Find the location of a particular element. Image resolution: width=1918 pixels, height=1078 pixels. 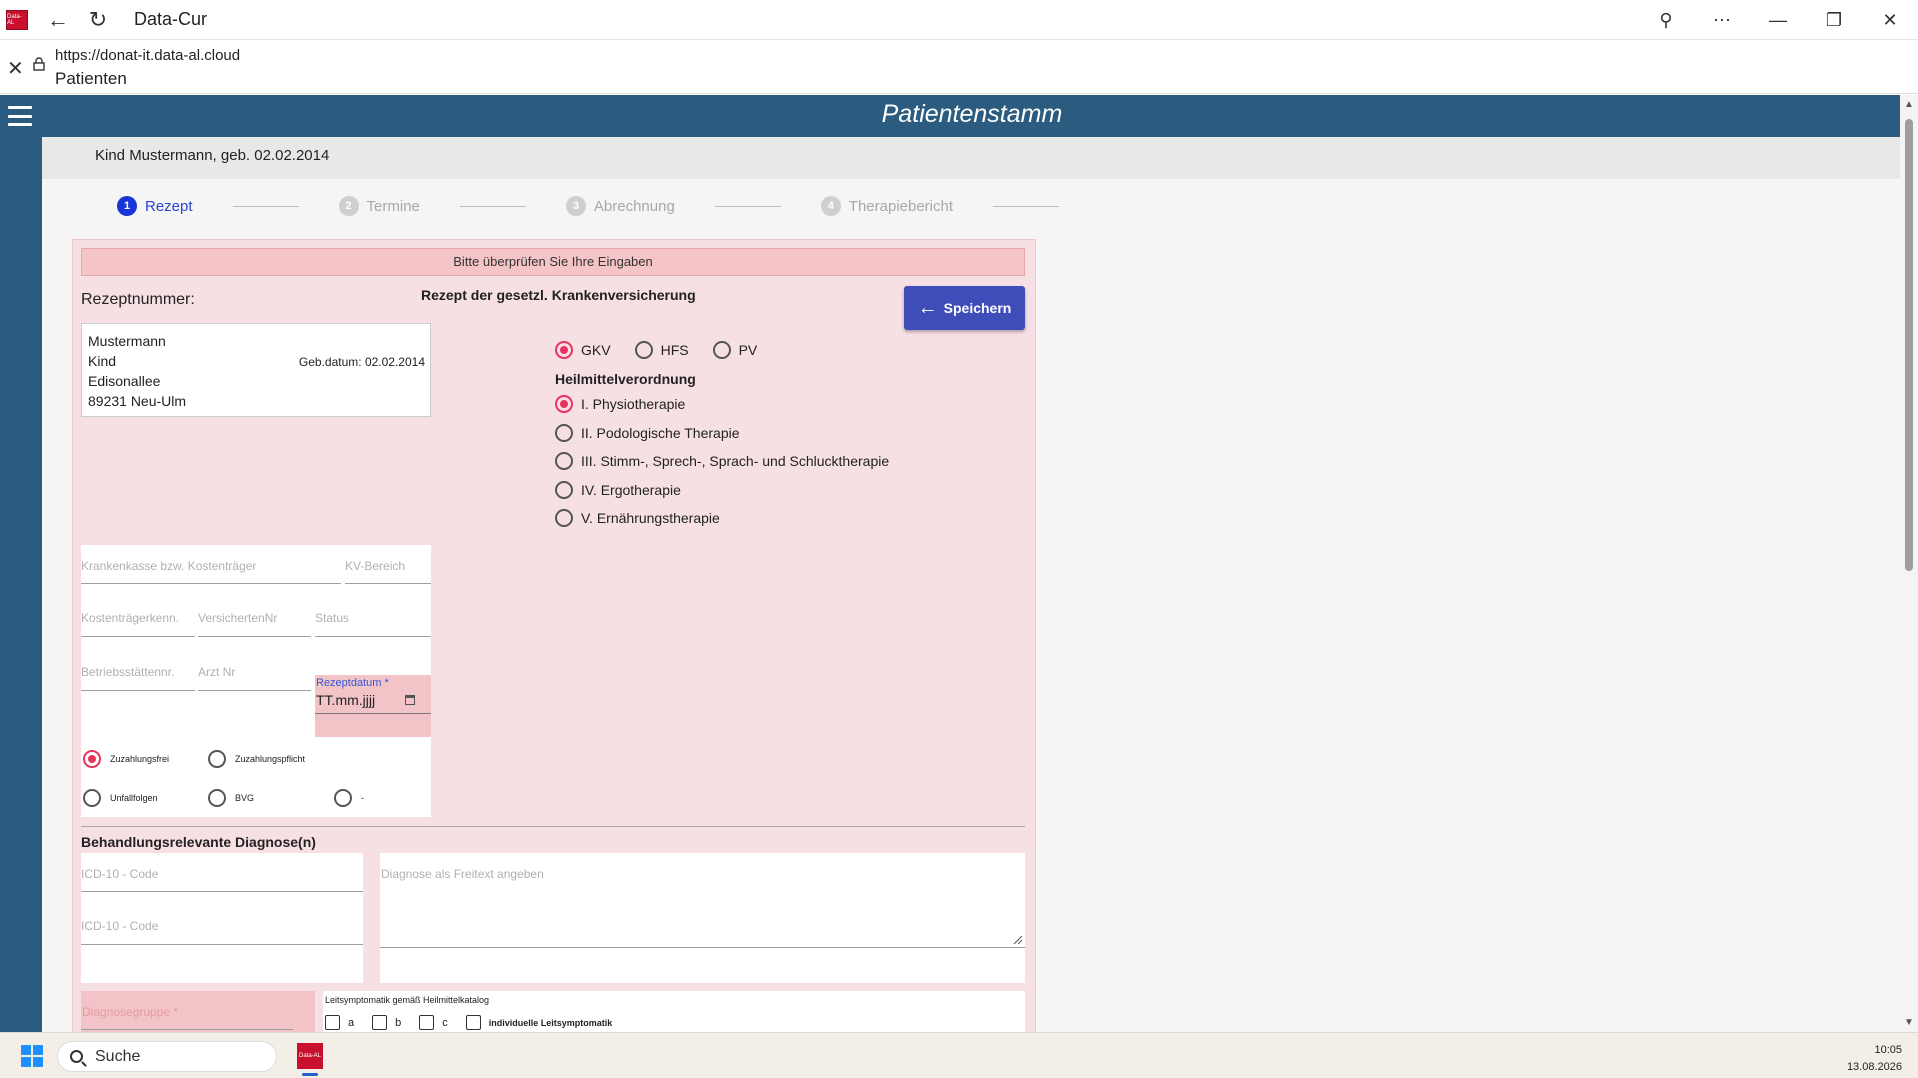

radio-gkv: GKV is located at coordinates (583, 350).